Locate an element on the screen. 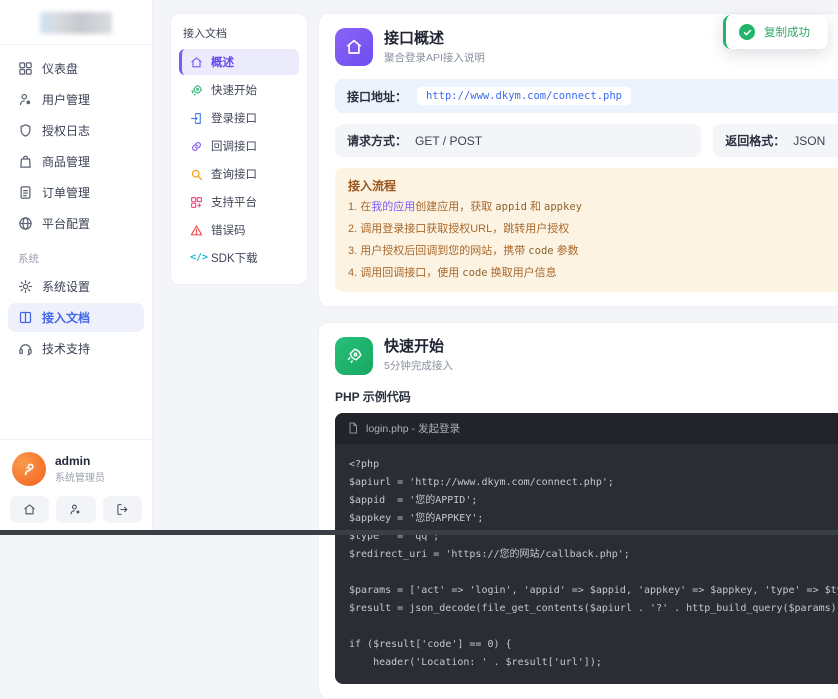 The image size is (838, 699). code-sample-label: PHP 示例代码 is located at coordinates (373, 396).